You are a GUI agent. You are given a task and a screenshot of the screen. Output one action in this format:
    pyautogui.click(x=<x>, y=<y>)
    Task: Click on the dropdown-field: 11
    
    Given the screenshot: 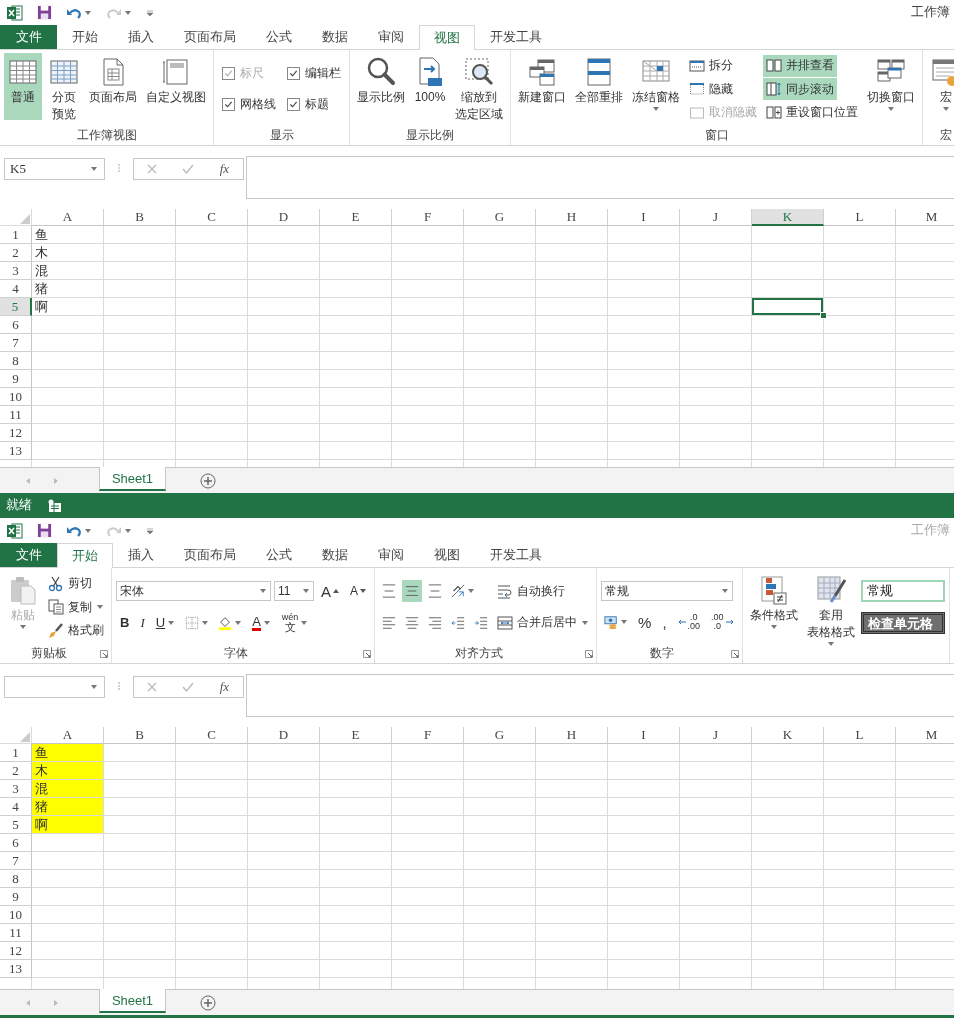 What is the action you would take?
    pyautogui.click(x=294, y=591)
    